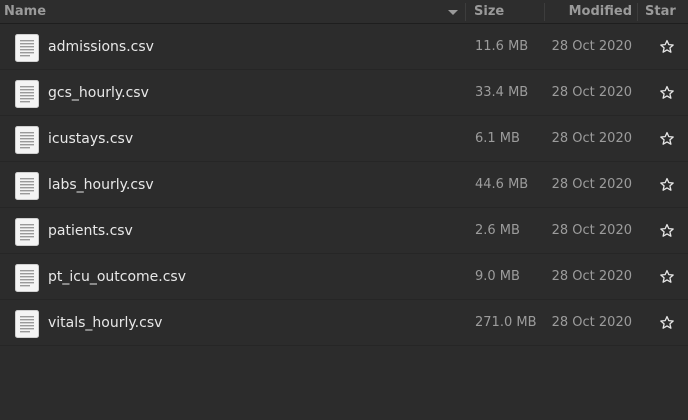 The height and width of the screenshot is (420, 688). Describe the element at coordinates (101, 185) in the screenshot. I see `file-name: labs_hourly.csv` at that location.